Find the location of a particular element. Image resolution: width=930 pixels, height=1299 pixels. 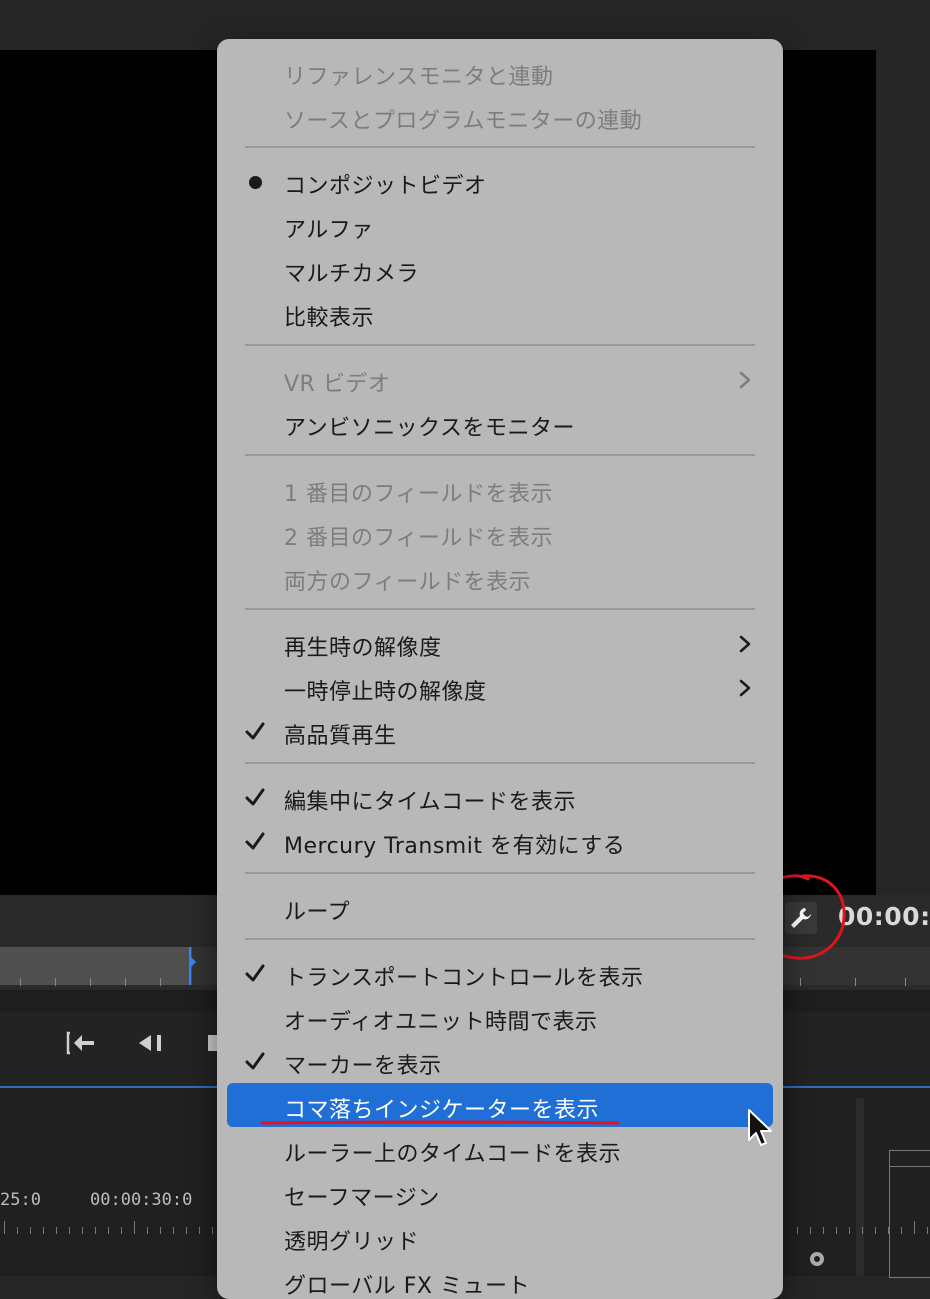

menu-item-label: マルチカメラ is located at coordinates (352, 274).